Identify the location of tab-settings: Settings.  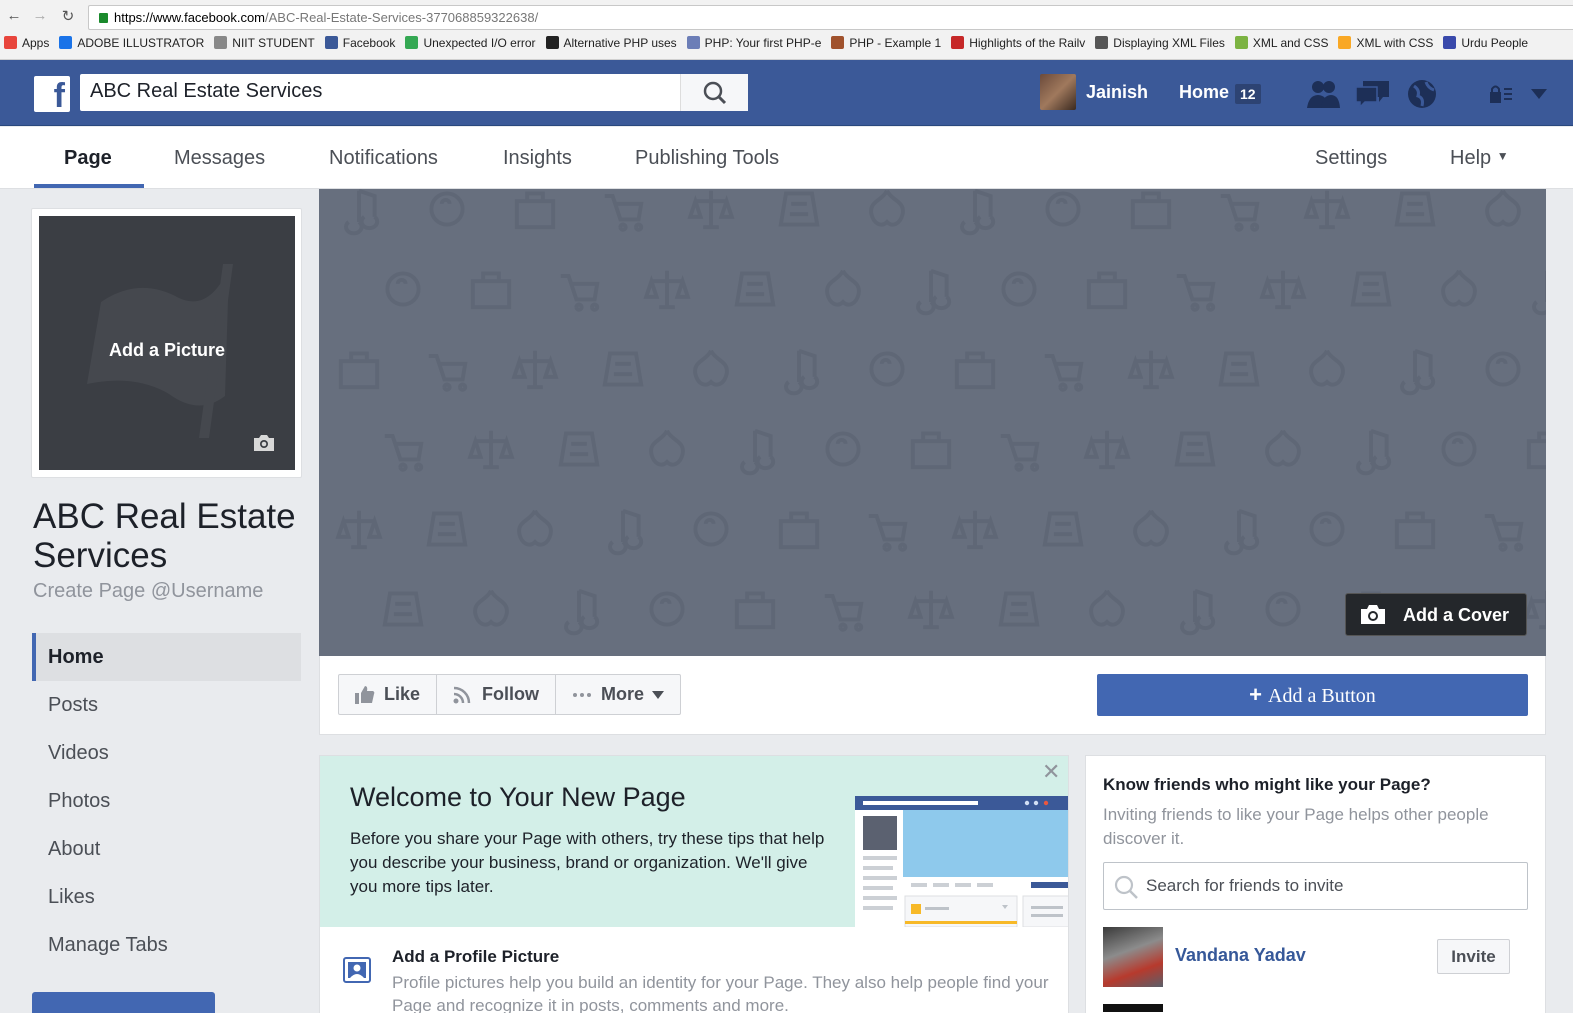
(1351, 158).